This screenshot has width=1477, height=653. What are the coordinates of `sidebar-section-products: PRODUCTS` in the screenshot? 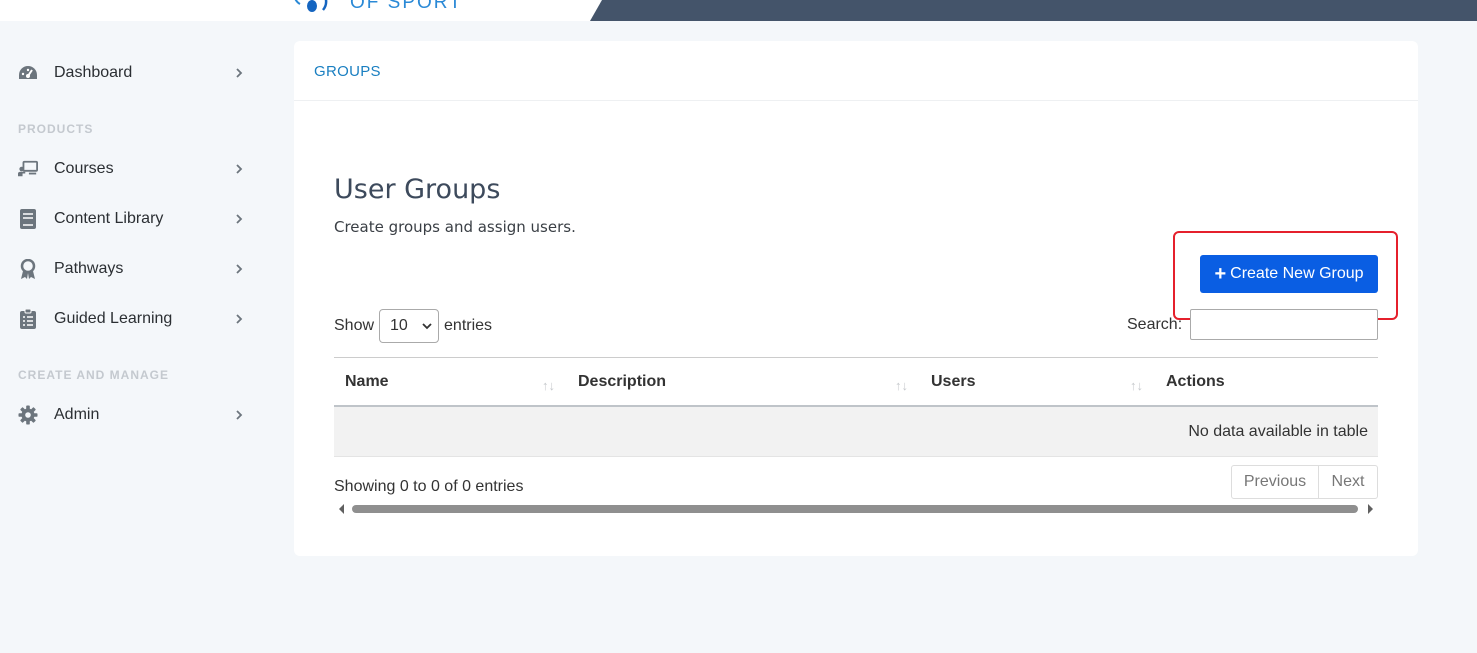 It's located at (56, 129).